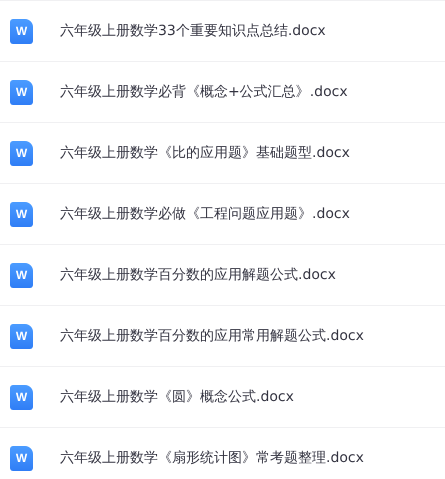 The height and width of the screenshot is (479, 445). I want to click on file-row: W 六年级上册数学33个重要知识点总结.docx, so click(222, 31).